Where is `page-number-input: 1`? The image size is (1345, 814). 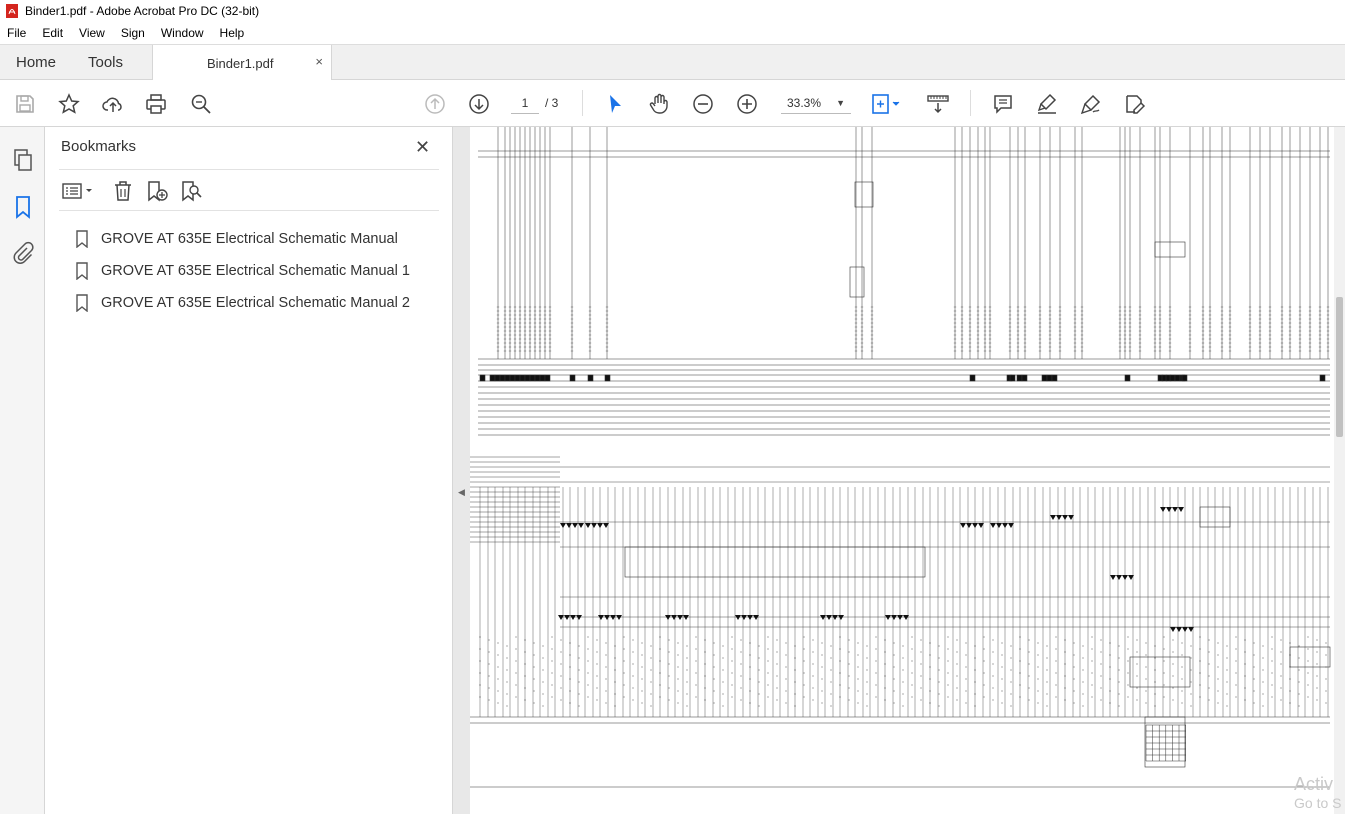
page-number-input: 1 is located at coordinates (525, 103).